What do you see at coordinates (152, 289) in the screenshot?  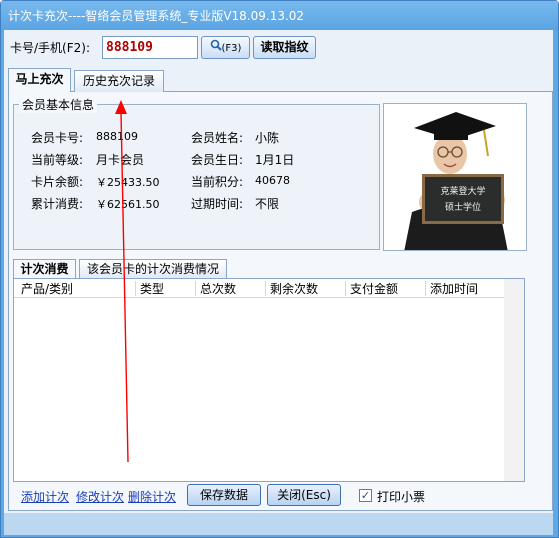 I see `column-header: 类型` at bounding box center [152, 289].